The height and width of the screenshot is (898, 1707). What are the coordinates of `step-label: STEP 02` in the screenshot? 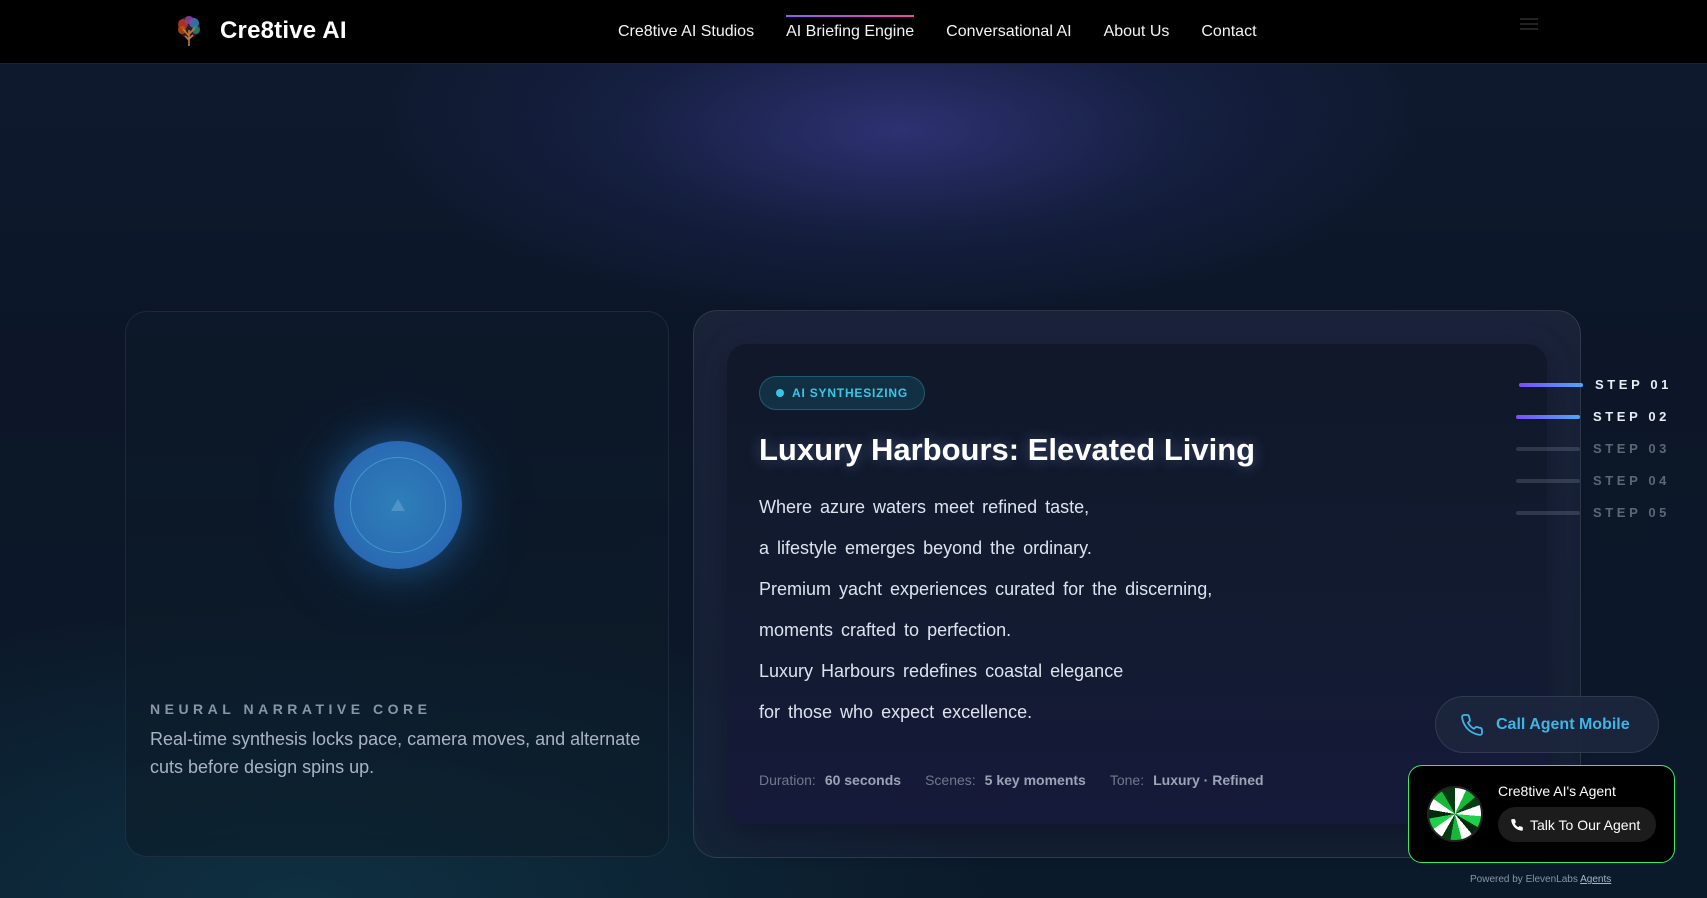 It's located at (1631, 416).